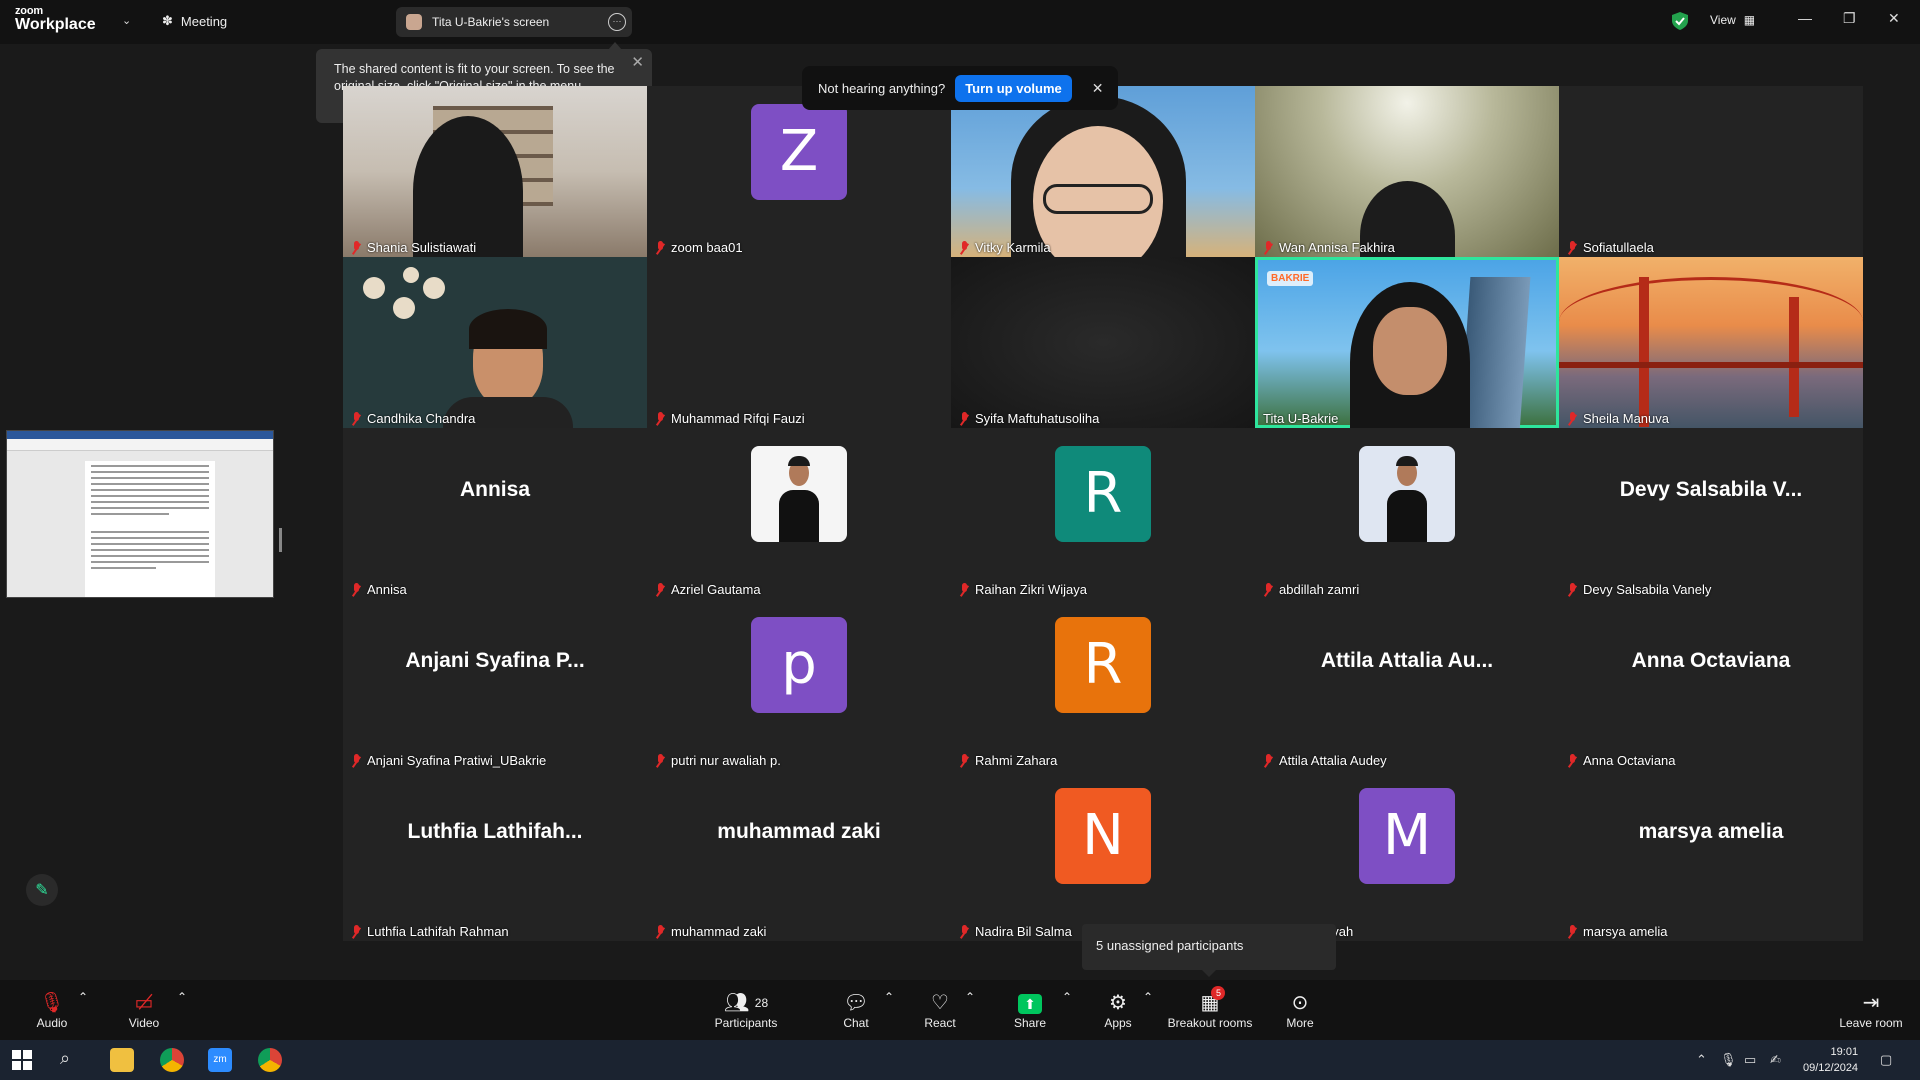 The image size is (1920, 1080). Describe the element at coordinates (52, 1010) in the screenshot. I see `audio-button: 🎙︎ Audio` at that location.